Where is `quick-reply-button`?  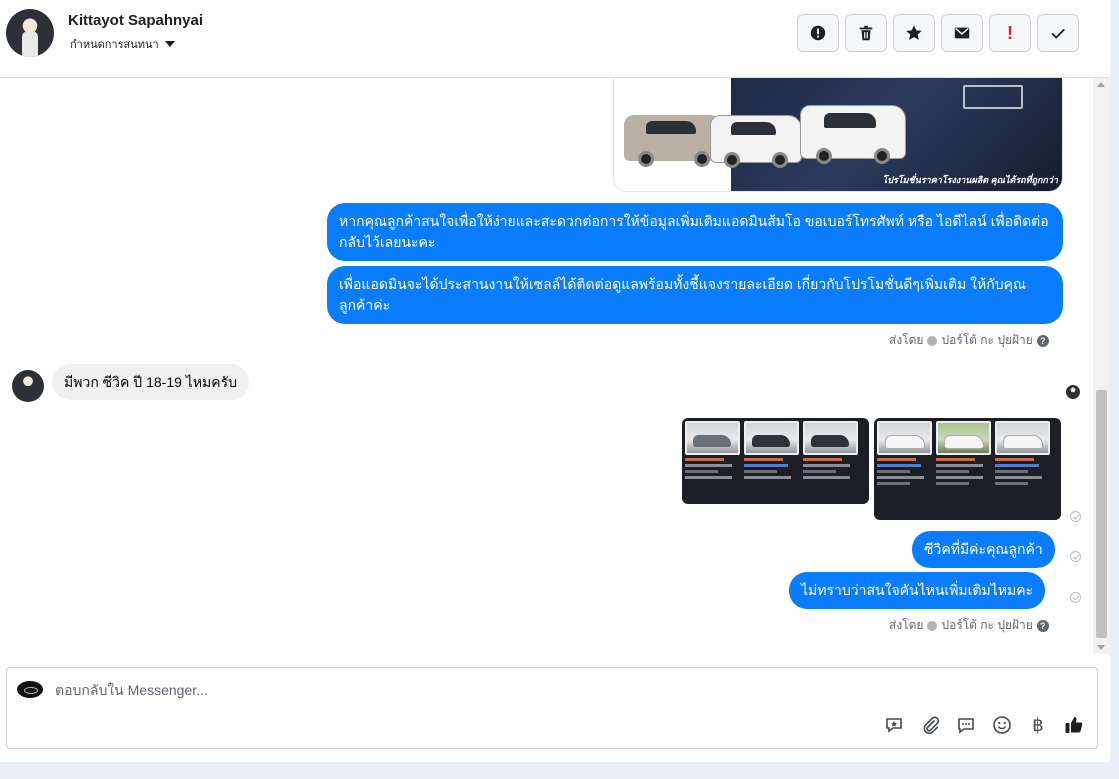
quick-reply-button is located at coordinates (966, 725).